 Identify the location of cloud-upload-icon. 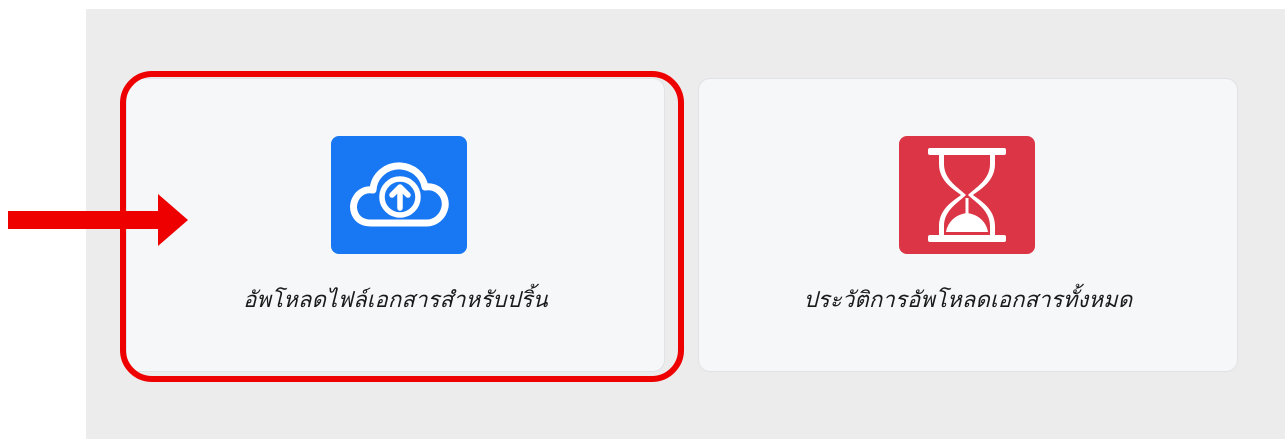
(399, 194).